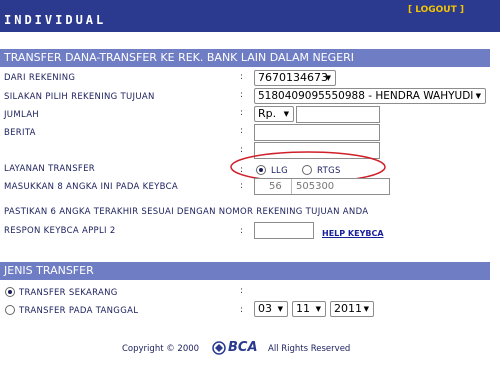  I want to click on year-select: 2011 ▼, so click(352, 309).